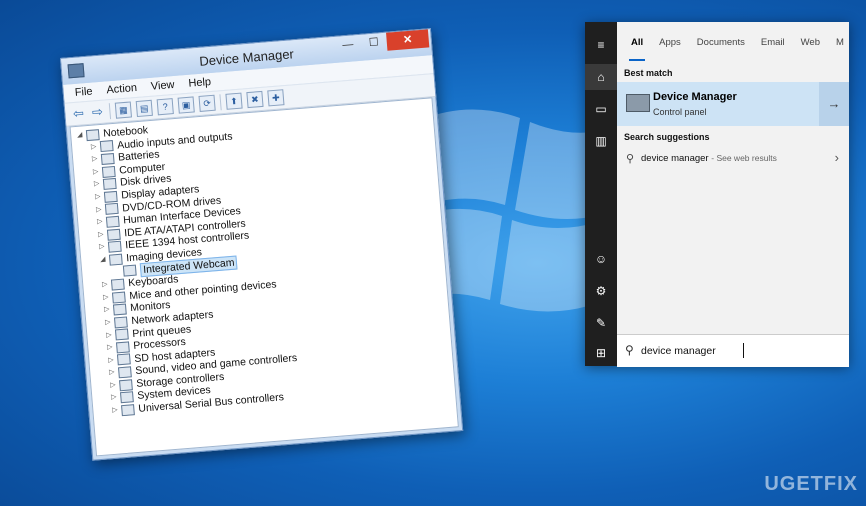 Image resolution: width=866 pixels, height=506 pixels. Describe the element at coordinates (276, 98) in the screenshot. I see `add-legacy-hardware-icon: ✚` at that location.